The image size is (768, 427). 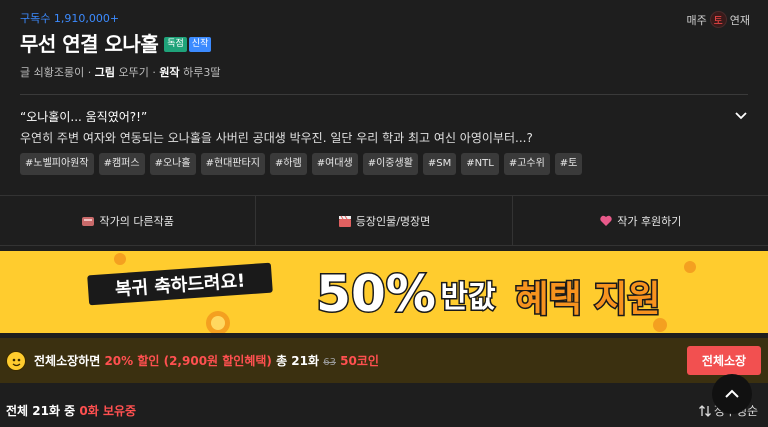 What do you see at coordinates (724, 360) in the screenshot?
I see `buy-all-button: 전체소장` at bounding box center [724, 360].